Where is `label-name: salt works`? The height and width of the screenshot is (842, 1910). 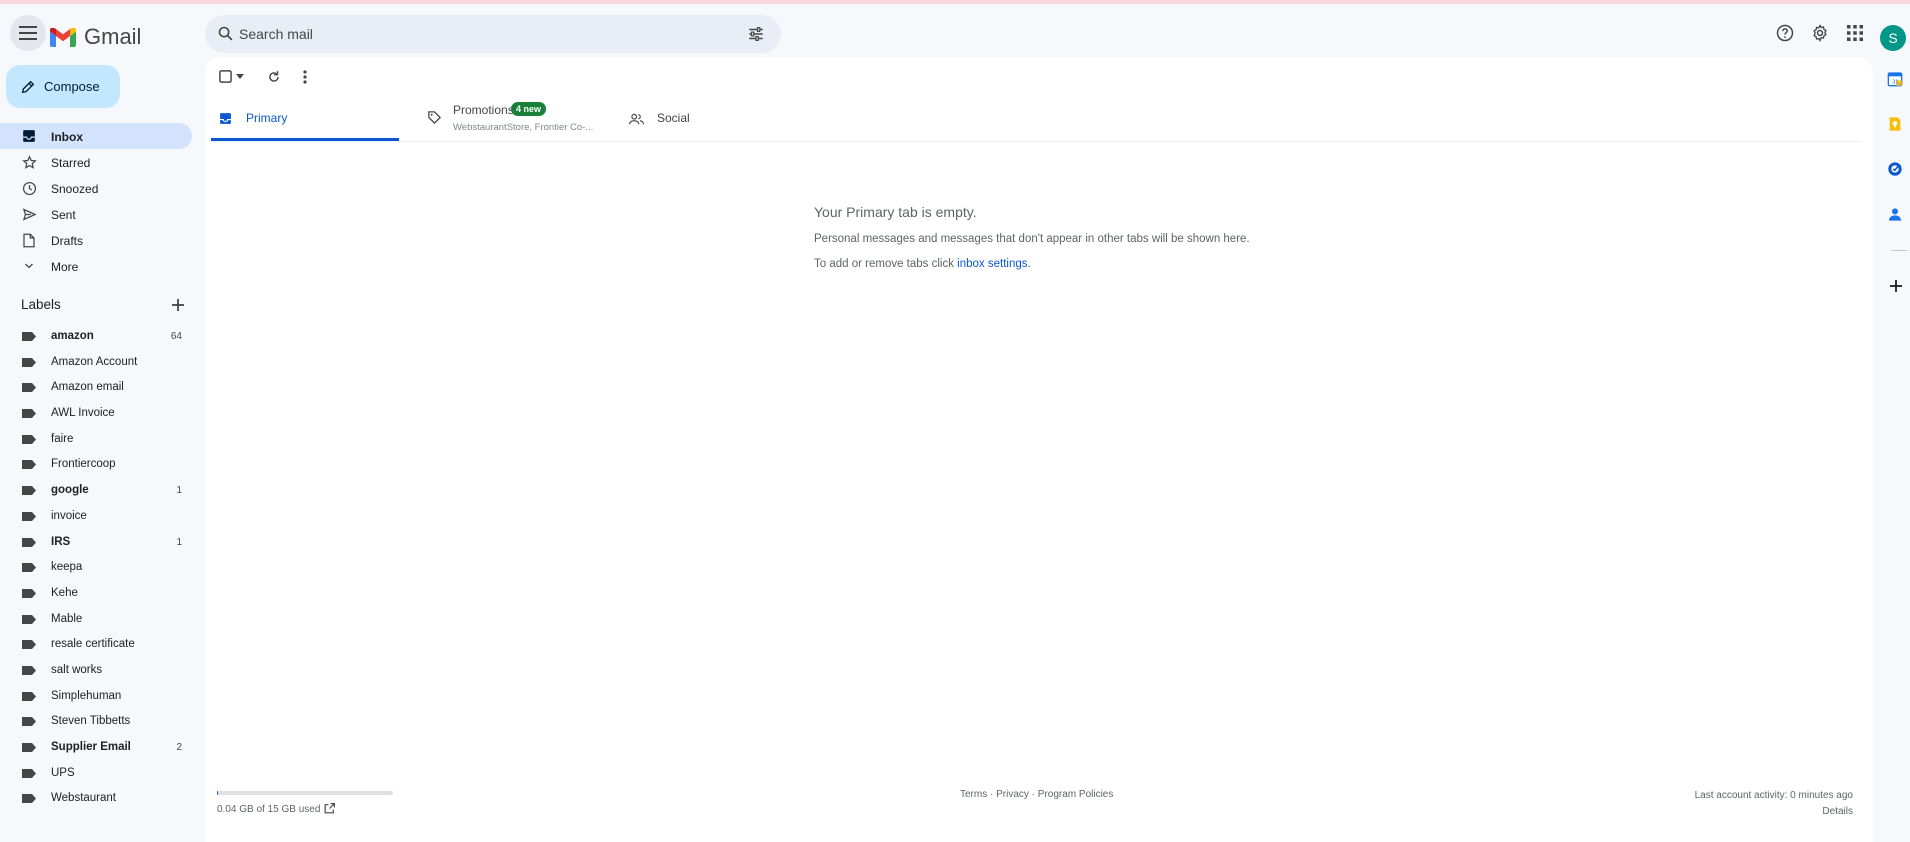
label-name: salt works is located at coordinates (77, 669).